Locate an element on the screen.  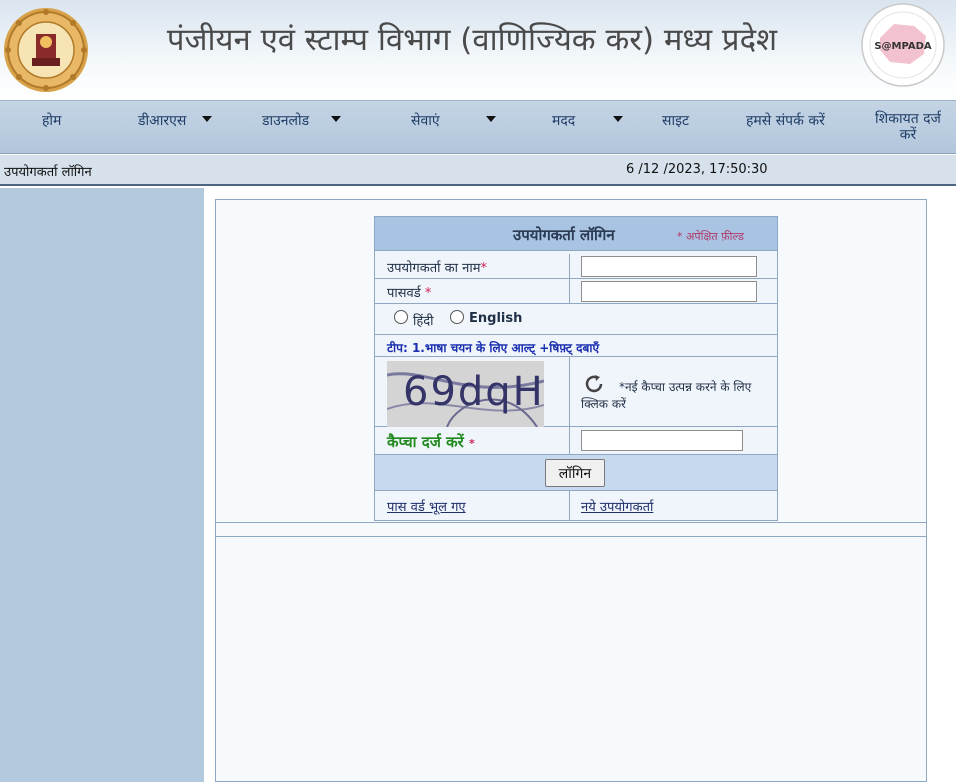
label-english: English is located at coordinates (496, 318).